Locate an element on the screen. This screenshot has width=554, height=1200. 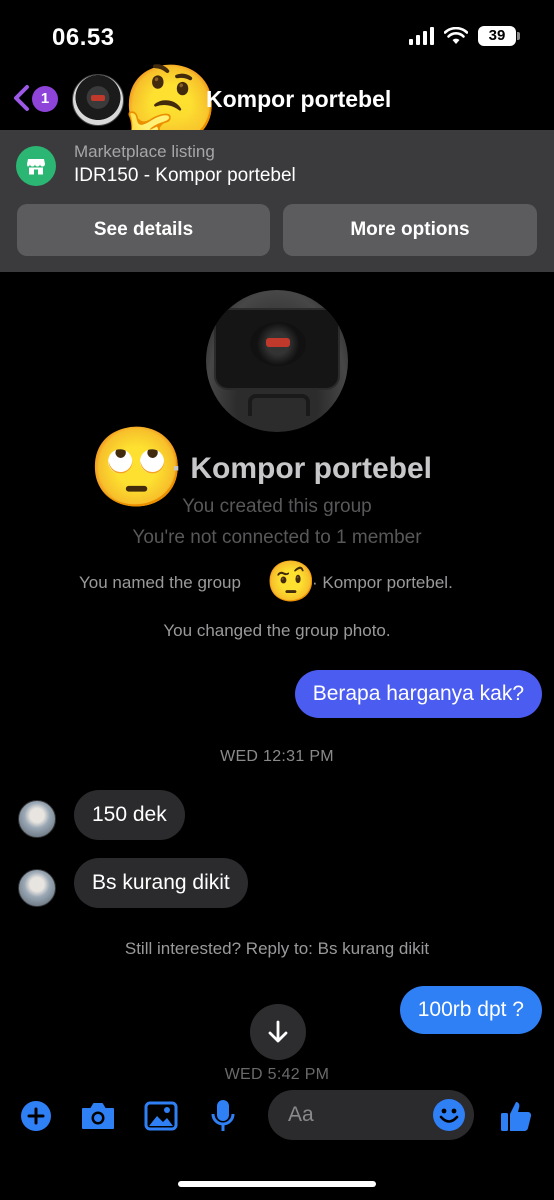
status-icons: 39 is located at coordinates (464, 36).